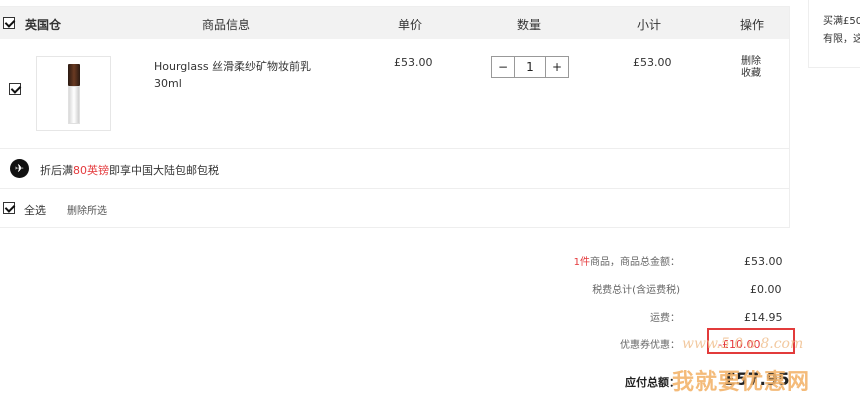 This screenshot has width=860, height=399. What do you see at coordinates (841, 39) in the screenshot?
I see `side-notice-line2: 有限，这` at bounding box center [841, 39].